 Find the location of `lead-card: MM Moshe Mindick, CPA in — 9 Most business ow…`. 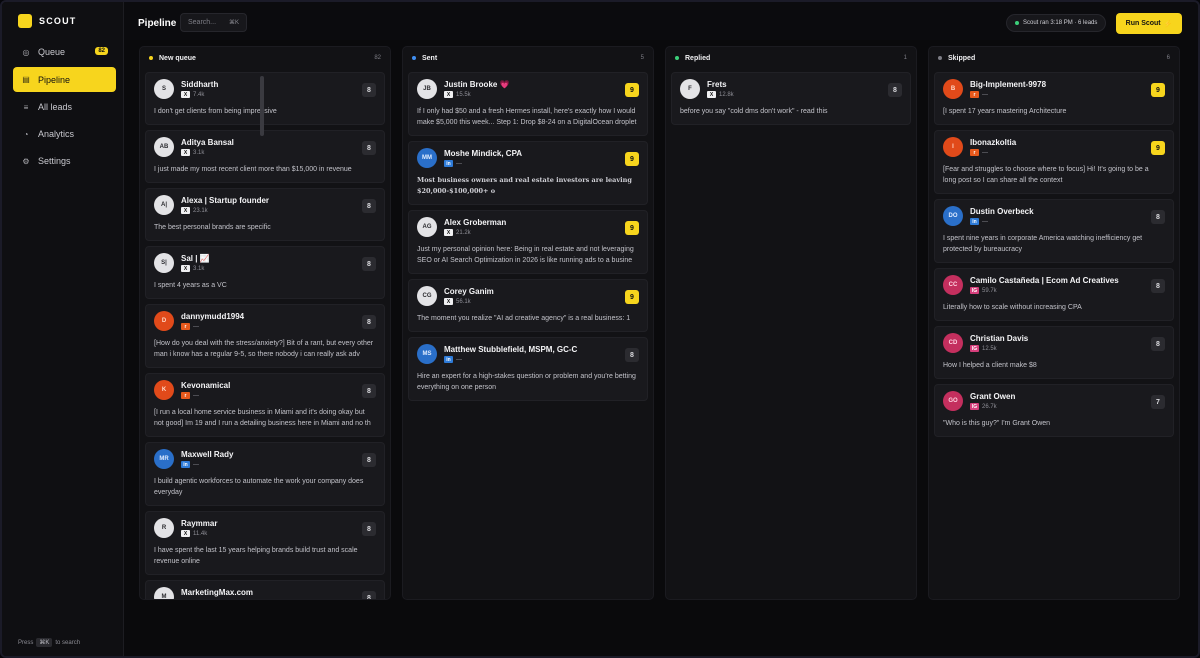

lead-card: MM Moshe Mindick, CPA in — 9 Most business ow… is located at coordinates (528, 173).